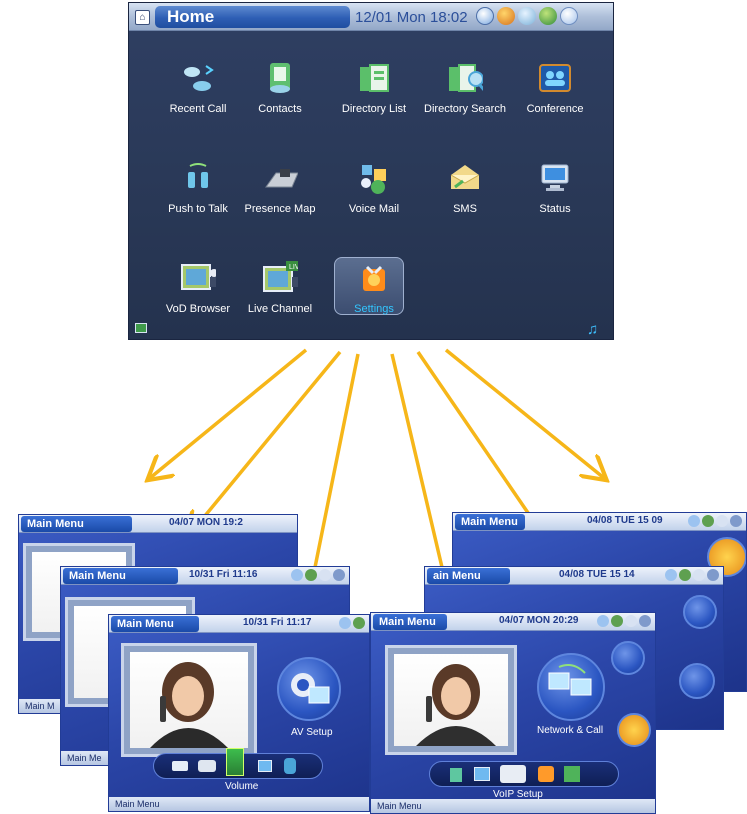 This screenshot has width=747, height=814. What do you see at coordinates (546, 774) in the screenshot?
I see `settings-icon` at bounding box center [546, 774].